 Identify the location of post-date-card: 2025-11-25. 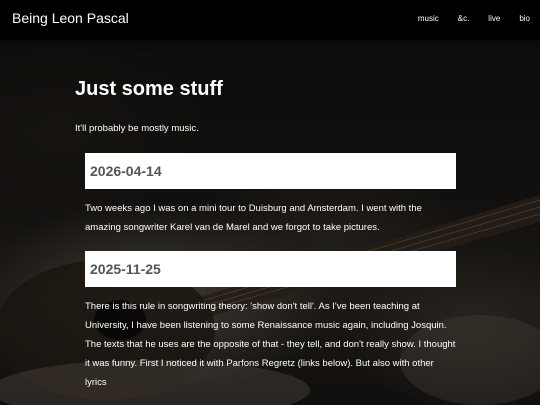
(270, 269).